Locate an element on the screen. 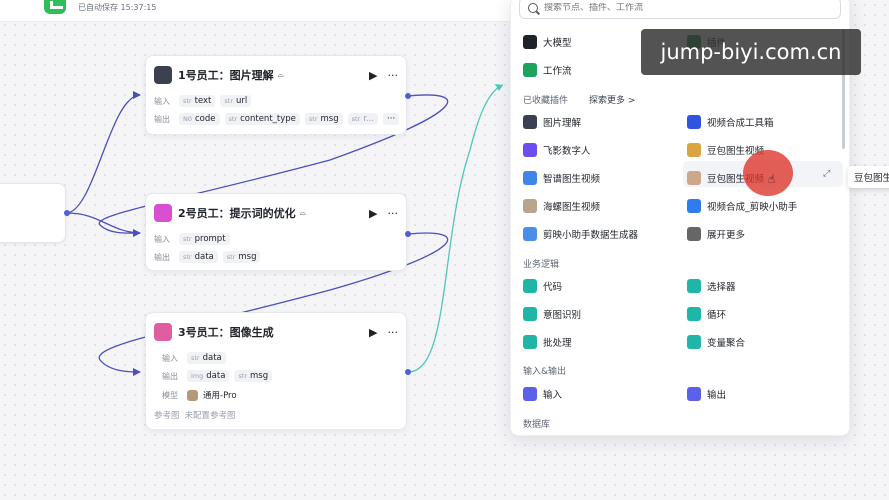  search-input is located at coordinates (674, 8).